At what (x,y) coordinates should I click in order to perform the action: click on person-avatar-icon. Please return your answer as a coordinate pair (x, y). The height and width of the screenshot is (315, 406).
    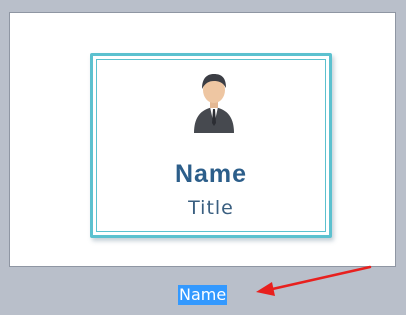
    Looking at the image, I should click on (214, 103).